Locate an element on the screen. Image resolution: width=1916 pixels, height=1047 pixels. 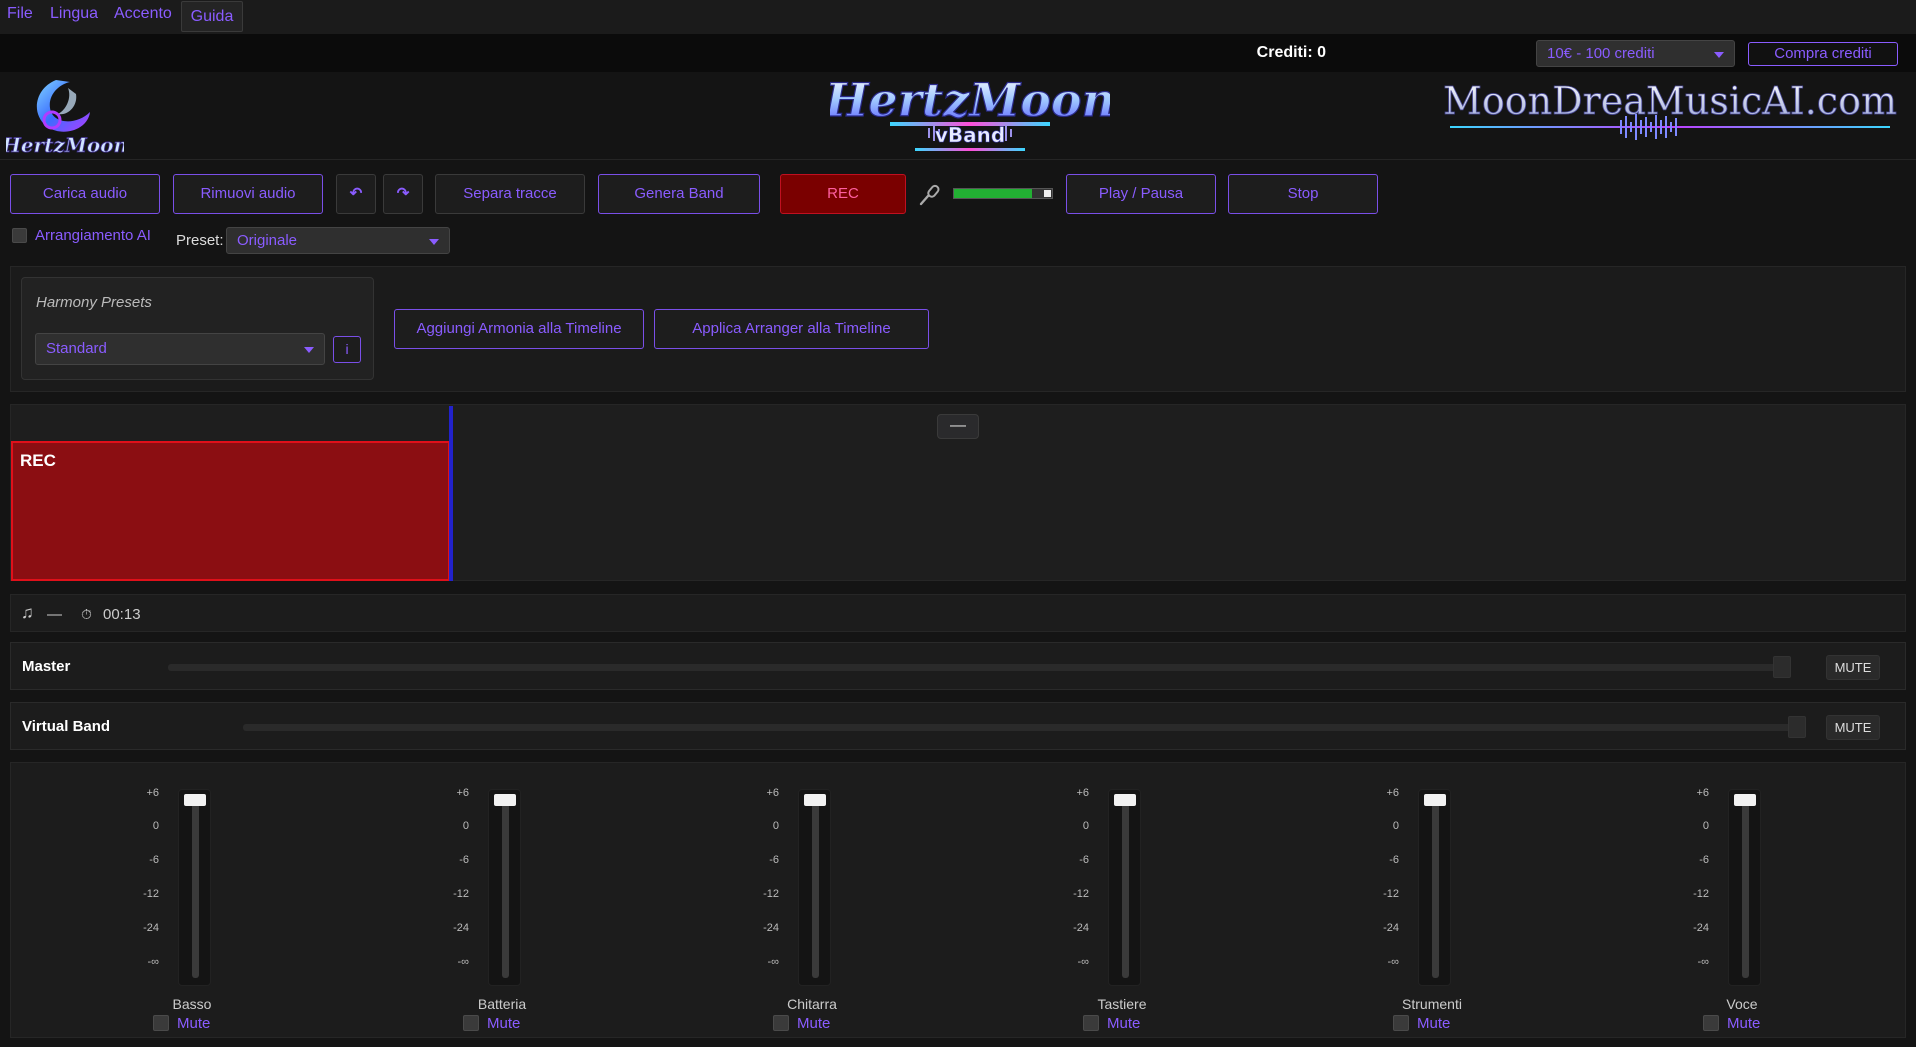
load-audio-button: Carica audio is located at coordinates (85, 194).